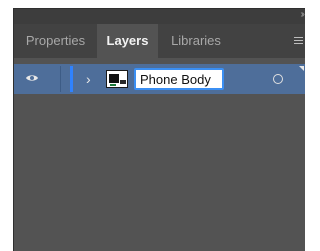  Describe the element at coordinates (55, 41) in the screenshot. I see `tab-properties: Properties` at that location.